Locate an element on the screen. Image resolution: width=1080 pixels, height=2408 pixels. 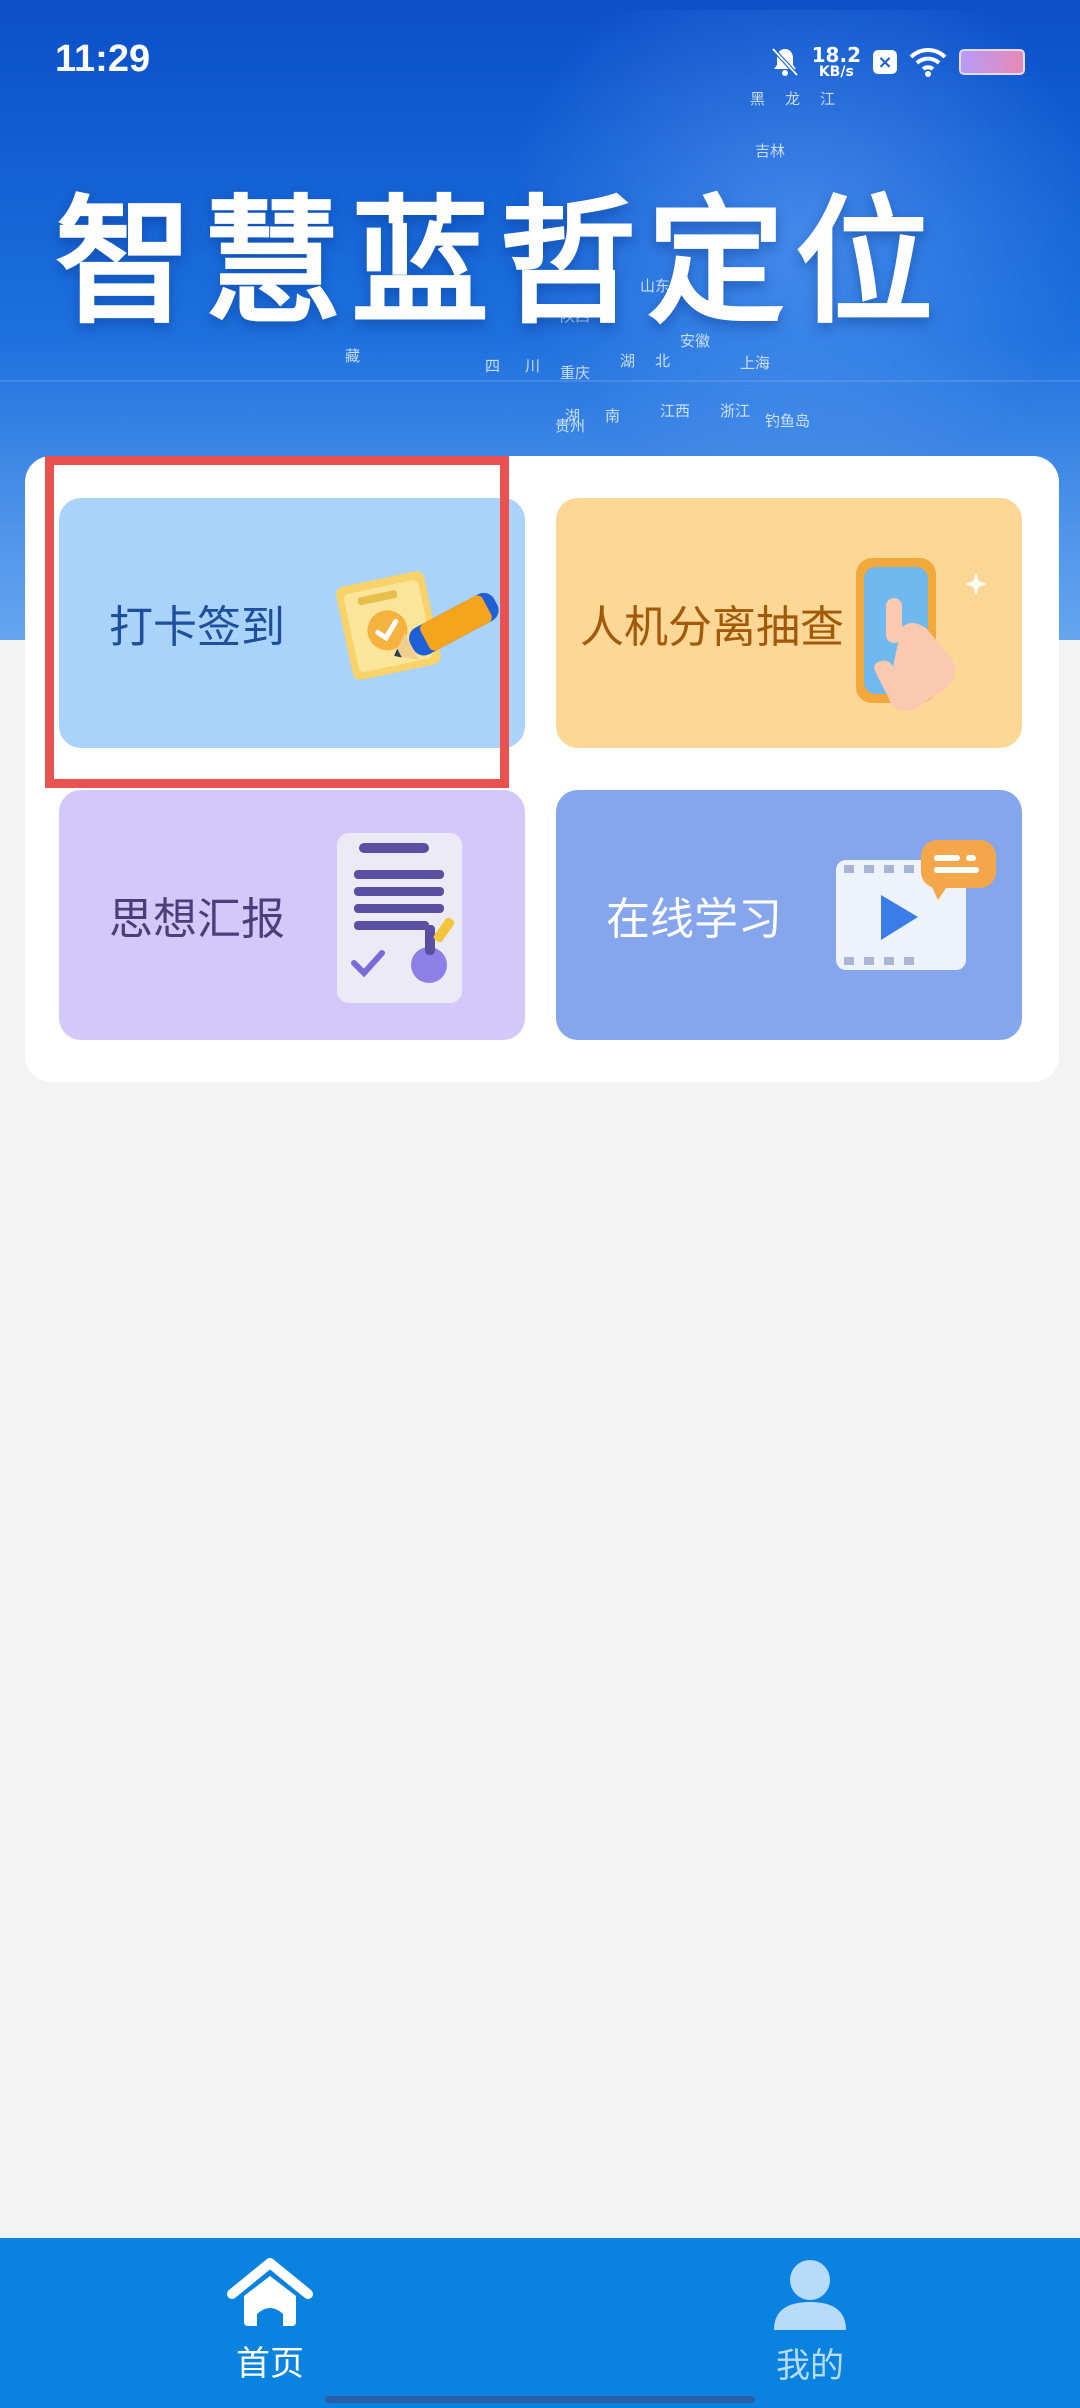
wifi-icon is located at coordinates (928, 62).